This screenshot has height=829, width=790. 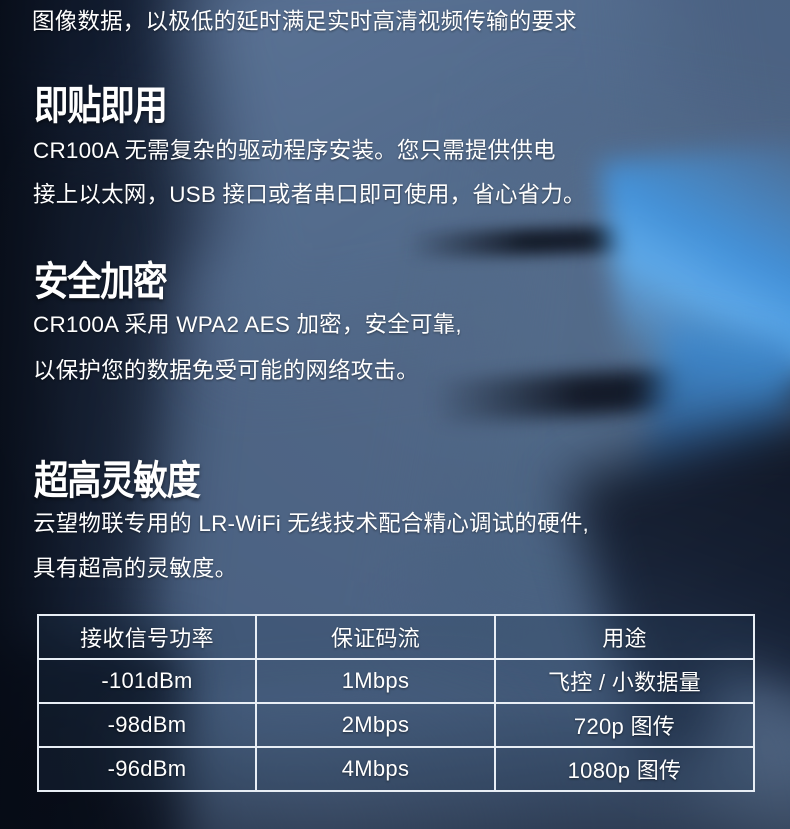 I want to click on section-2-line-2: 以保护您的数据免受可能的网络攻击。, so click(x=226, y=370).